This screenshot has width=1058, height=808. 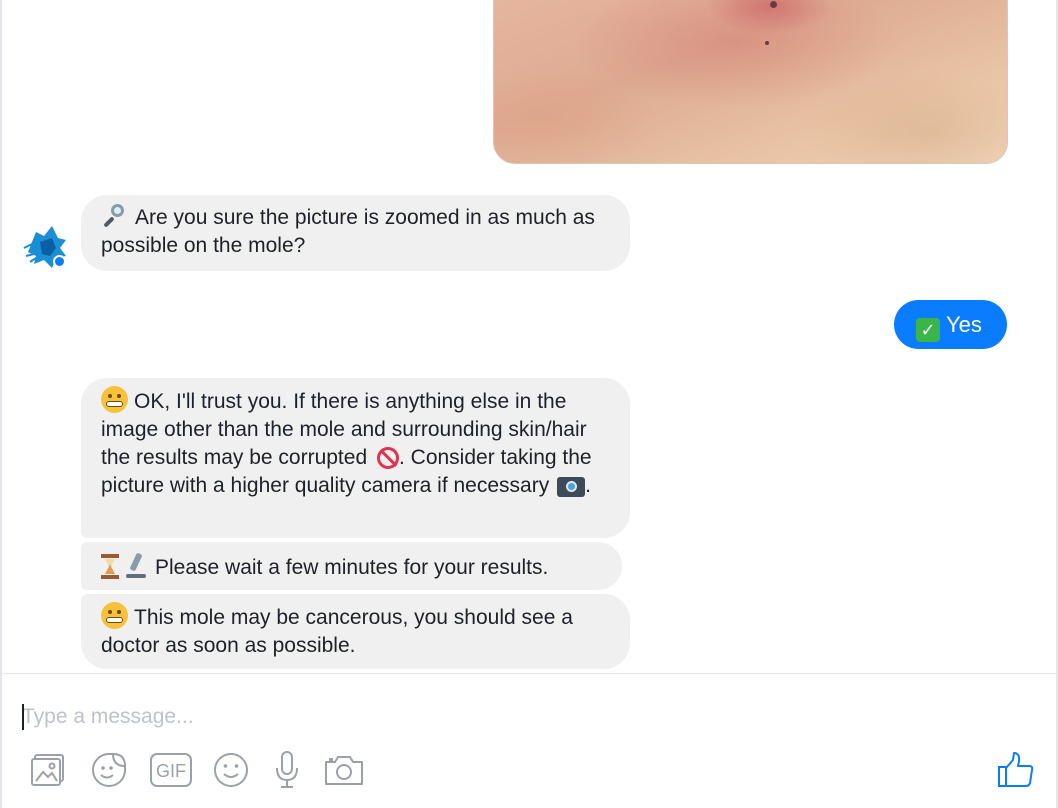 What do you see at coordinates (45, 246) in the screenshot?
I see `bot-avatar` at bounding box center [45, 246].